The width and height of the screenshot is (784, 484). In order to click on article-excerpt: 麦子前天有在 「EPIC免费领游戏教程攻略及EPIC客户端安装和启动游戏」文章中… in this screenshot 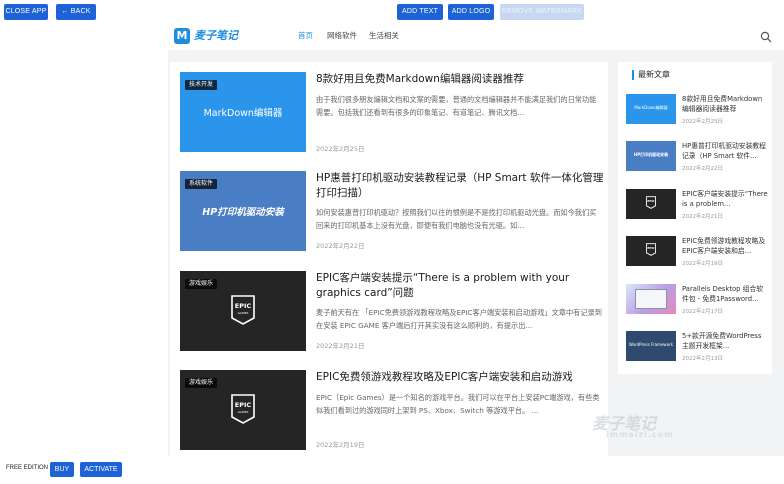, I will do `click(459, 319)`.